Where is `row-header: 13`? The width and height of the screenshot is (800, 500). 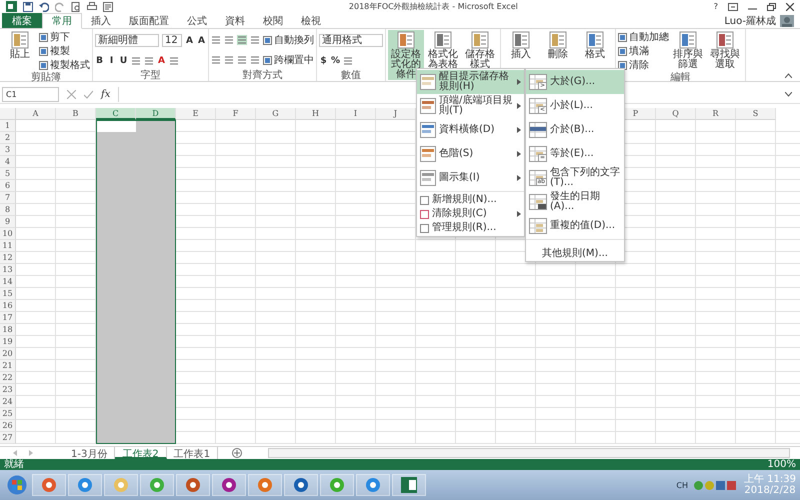 row-header: 13 is located at coordinates (8, 270).